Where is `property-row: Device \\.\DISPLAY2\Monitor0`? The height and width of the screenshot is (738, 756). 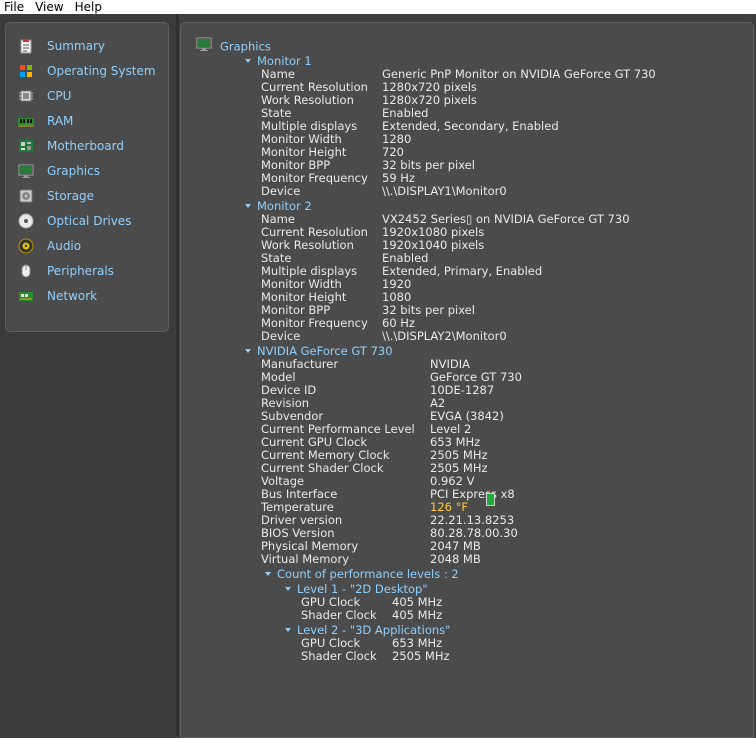 property-row: Device \\.\DISPLAY2\Monitor0 is located at coordinates (501, 336).